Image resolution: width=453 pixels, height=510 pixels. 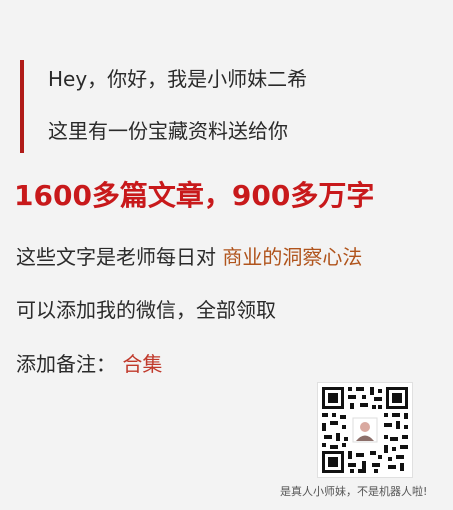 What do you see at coordinates (354, 491) in the screenshot?
I see `qr-caption: 是真人小师妹，不是机器人啦!` at bounding box center [354, 491].